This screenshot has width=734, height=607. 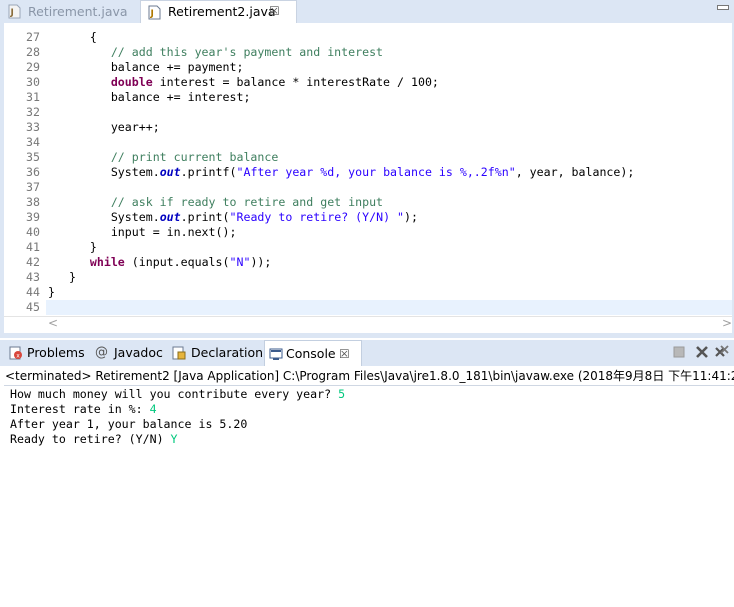 I want to click on line-number: 27, so click(x=33, y=37).